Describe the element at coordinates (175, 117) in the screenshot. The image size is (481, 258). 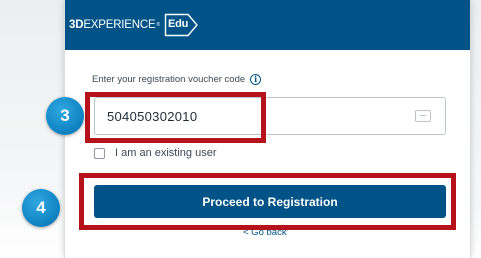
I see `annotation-frame-voucher` at that location.